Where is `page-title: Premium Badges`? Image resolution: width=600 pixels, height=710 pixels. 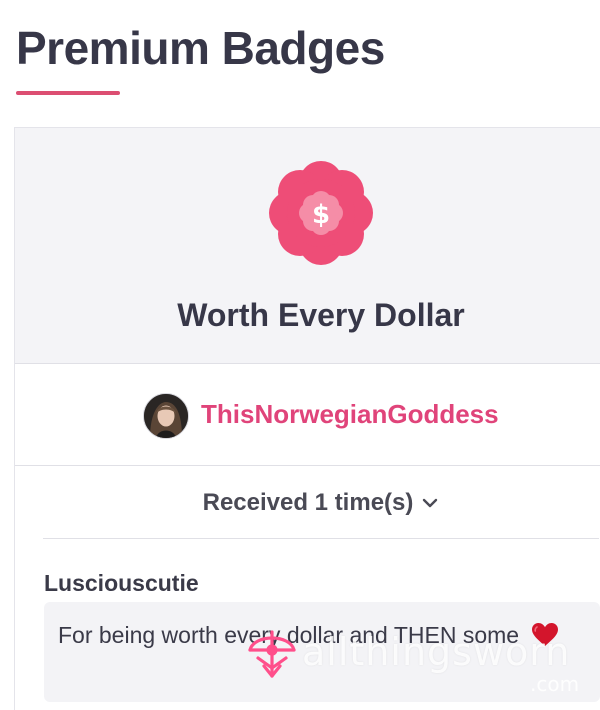 page-title: Premium Badges is located at coordinates (200, 48).